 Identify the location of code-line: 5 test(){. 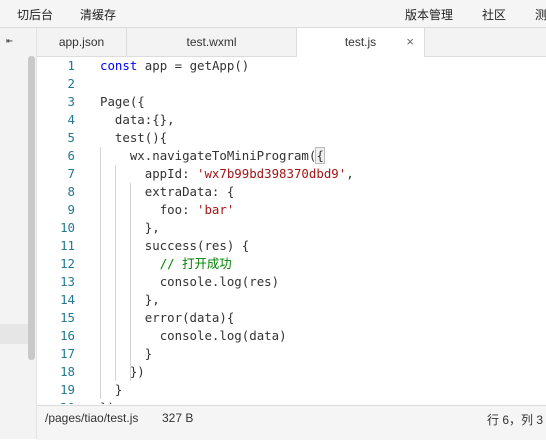
(291, 138).